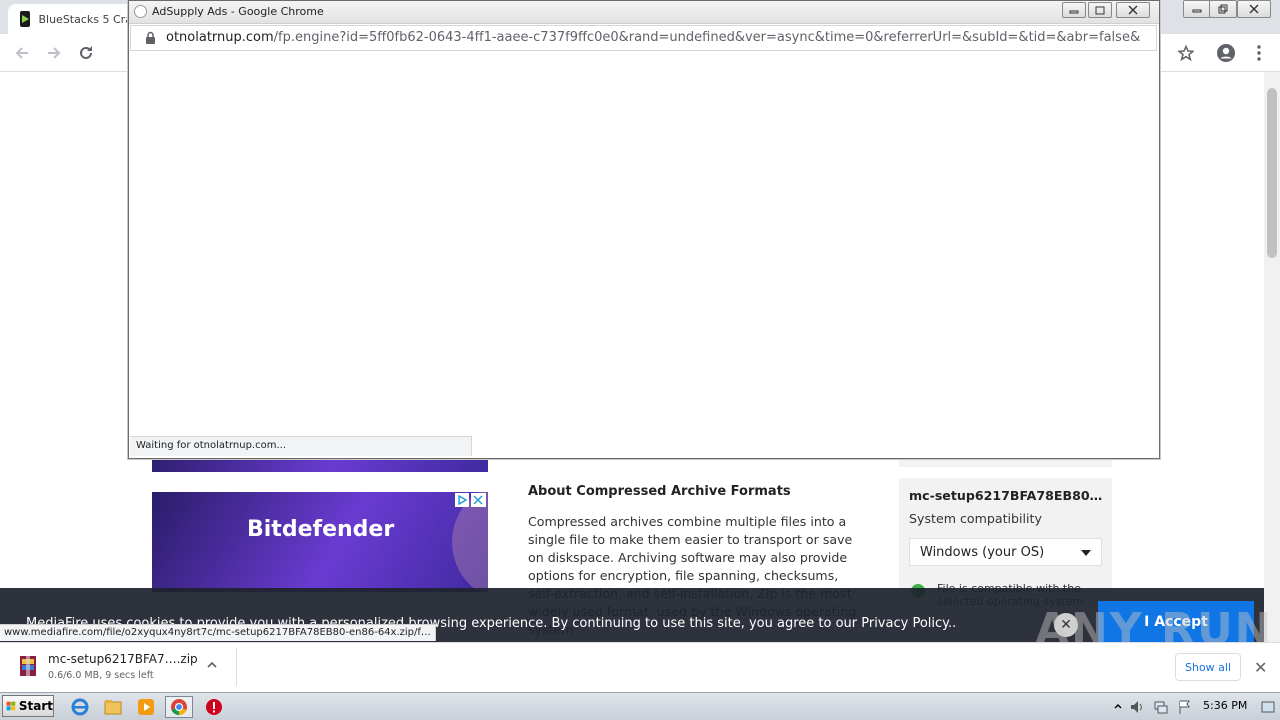  I want to click on close-download-bar-icon: ✕, so click(1260, 667).